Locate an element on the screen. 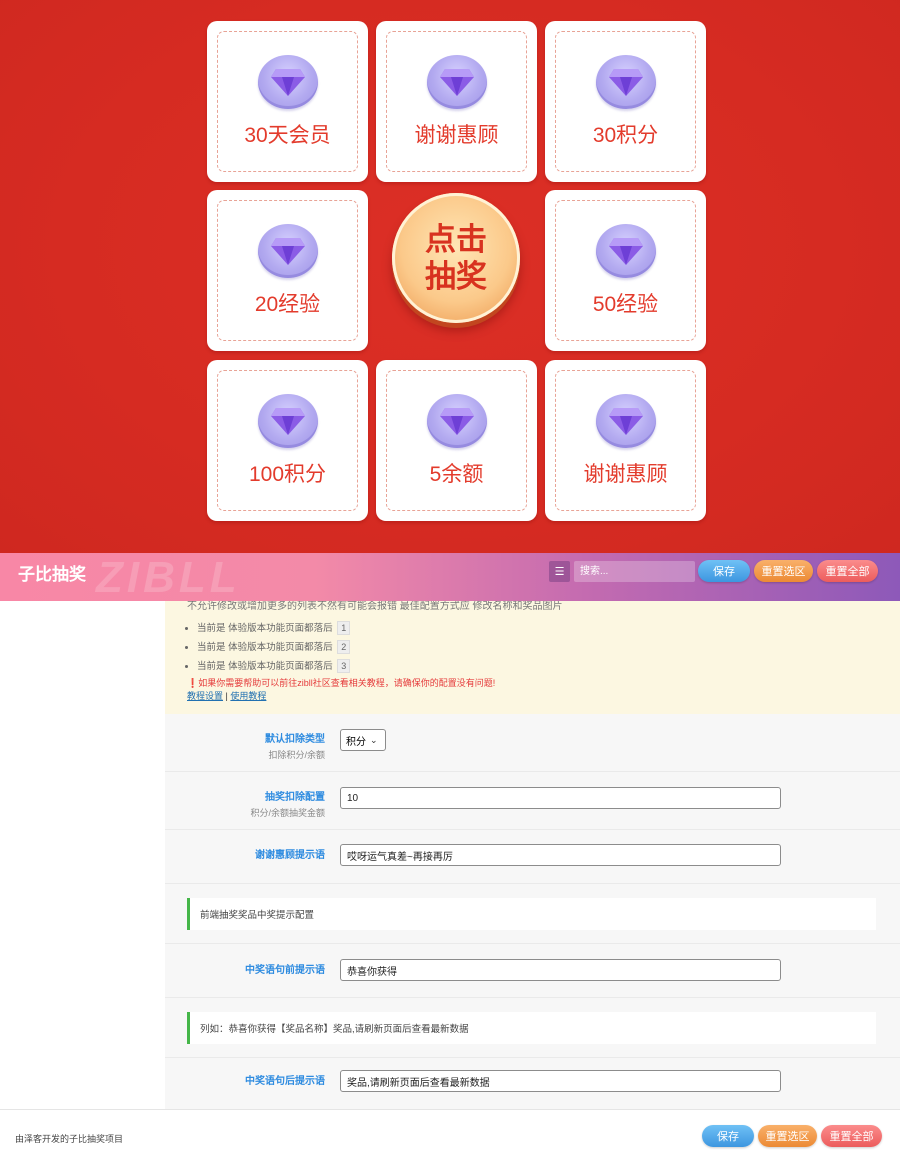 This screenshot has width=900, height=1161. deduct-type-title: 默认扣除类型 is located at coordinates (295, 739).